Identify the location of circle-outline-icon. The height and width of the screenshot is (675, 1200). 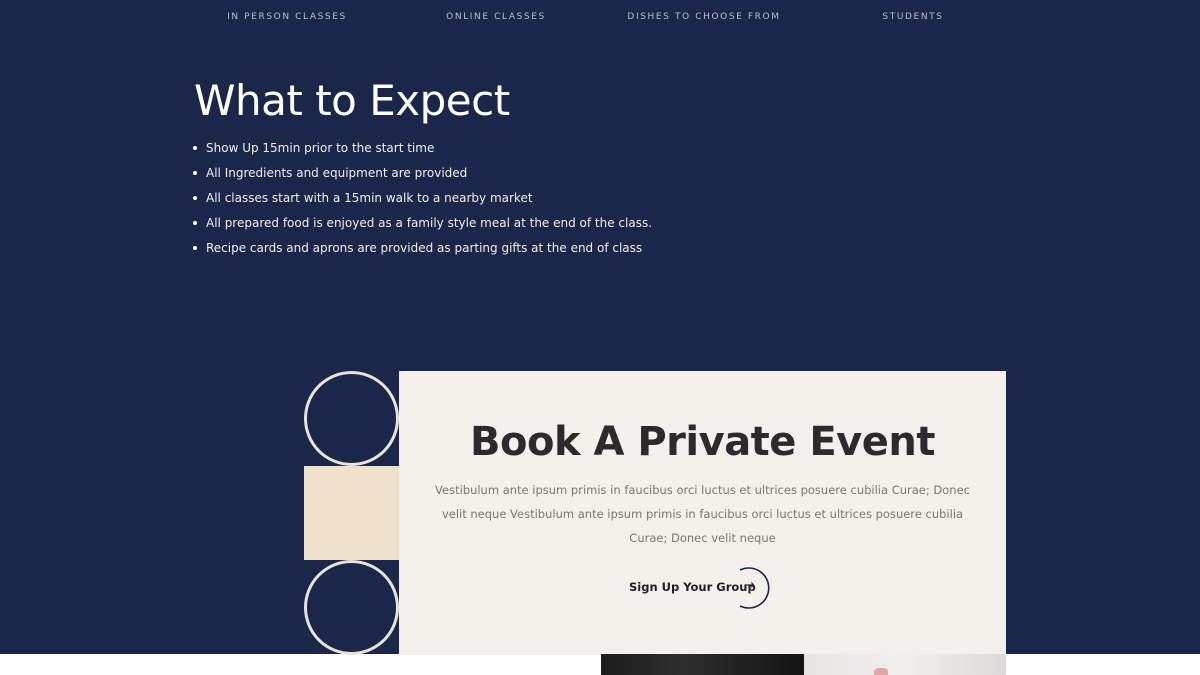
(754, 588).